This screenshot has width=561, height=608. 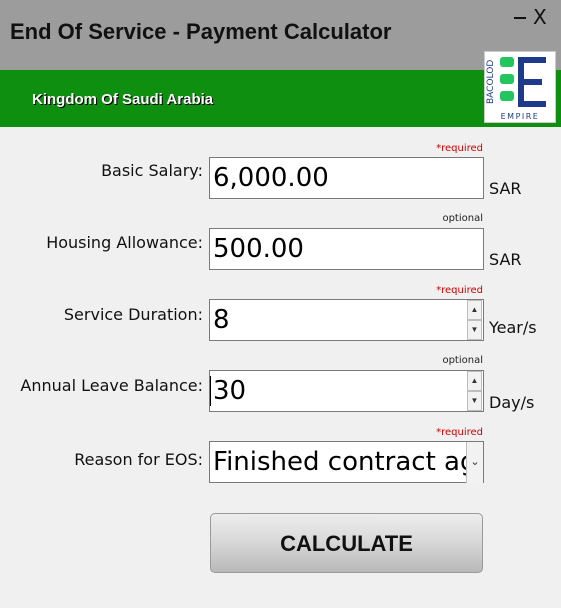 I want to click on basic-salary-input: 6,000.00, so click(x=346, y=178).